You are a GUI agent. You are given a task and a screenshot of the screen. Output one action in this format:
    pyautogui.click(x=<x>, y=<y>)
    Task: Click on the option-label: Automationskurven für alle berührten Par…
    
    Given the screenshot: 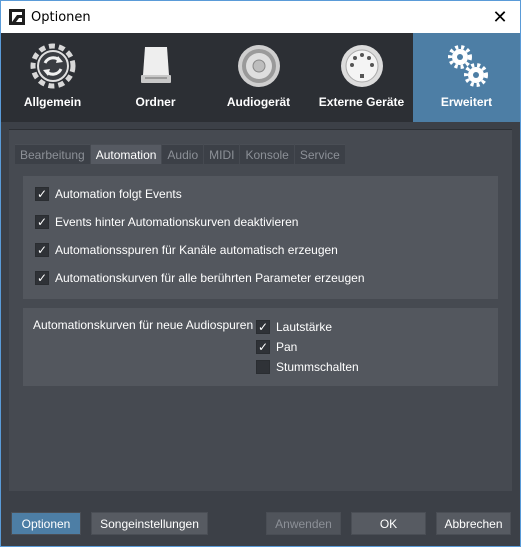 What is the action you would take?
    pyautogui.click(x=210, y=278)
    